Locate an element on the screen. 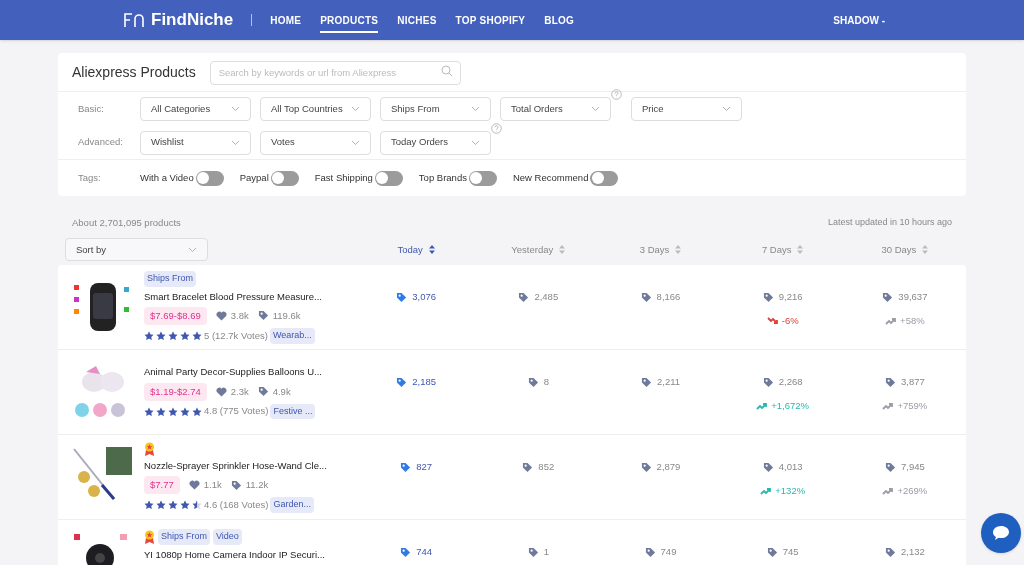  nav-link: BLOG is located at coordinates (559, 20).